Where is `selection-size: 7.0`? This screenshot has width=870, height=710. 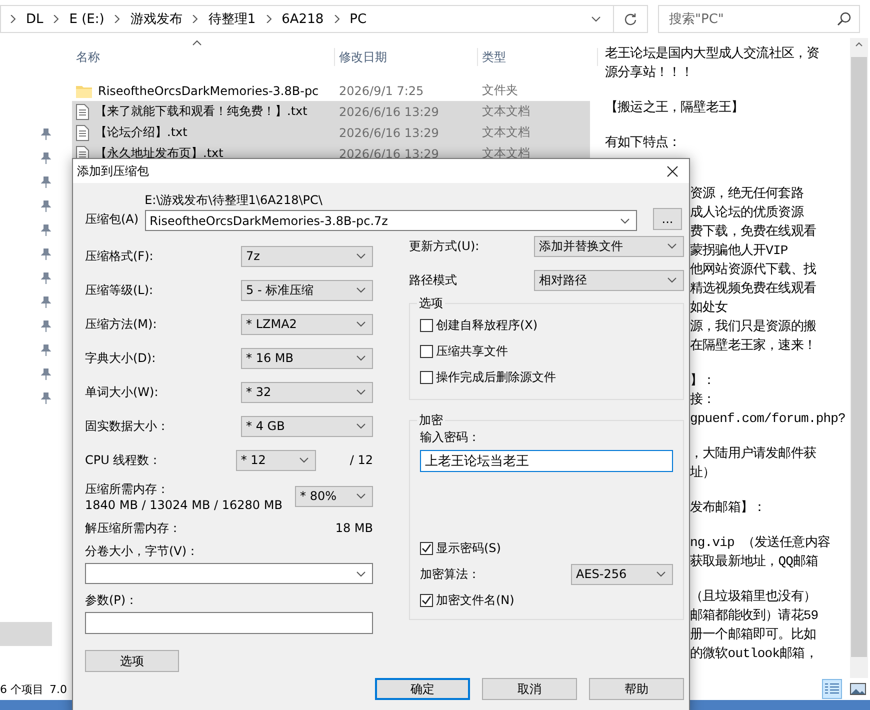 selection-size: 7.0 is located at coordinates (58, 689).